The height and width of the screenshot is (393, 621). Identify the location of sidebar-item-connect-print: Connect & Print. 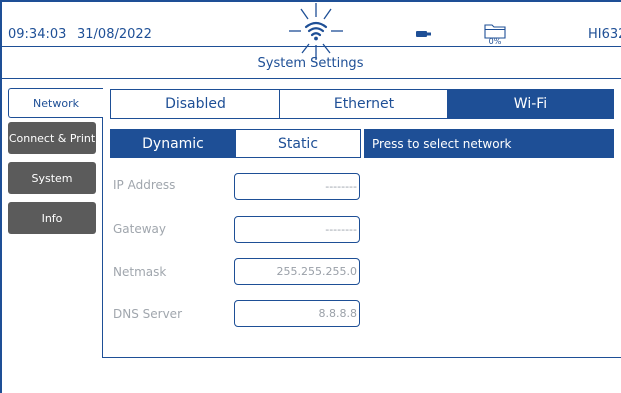
(52, 138).